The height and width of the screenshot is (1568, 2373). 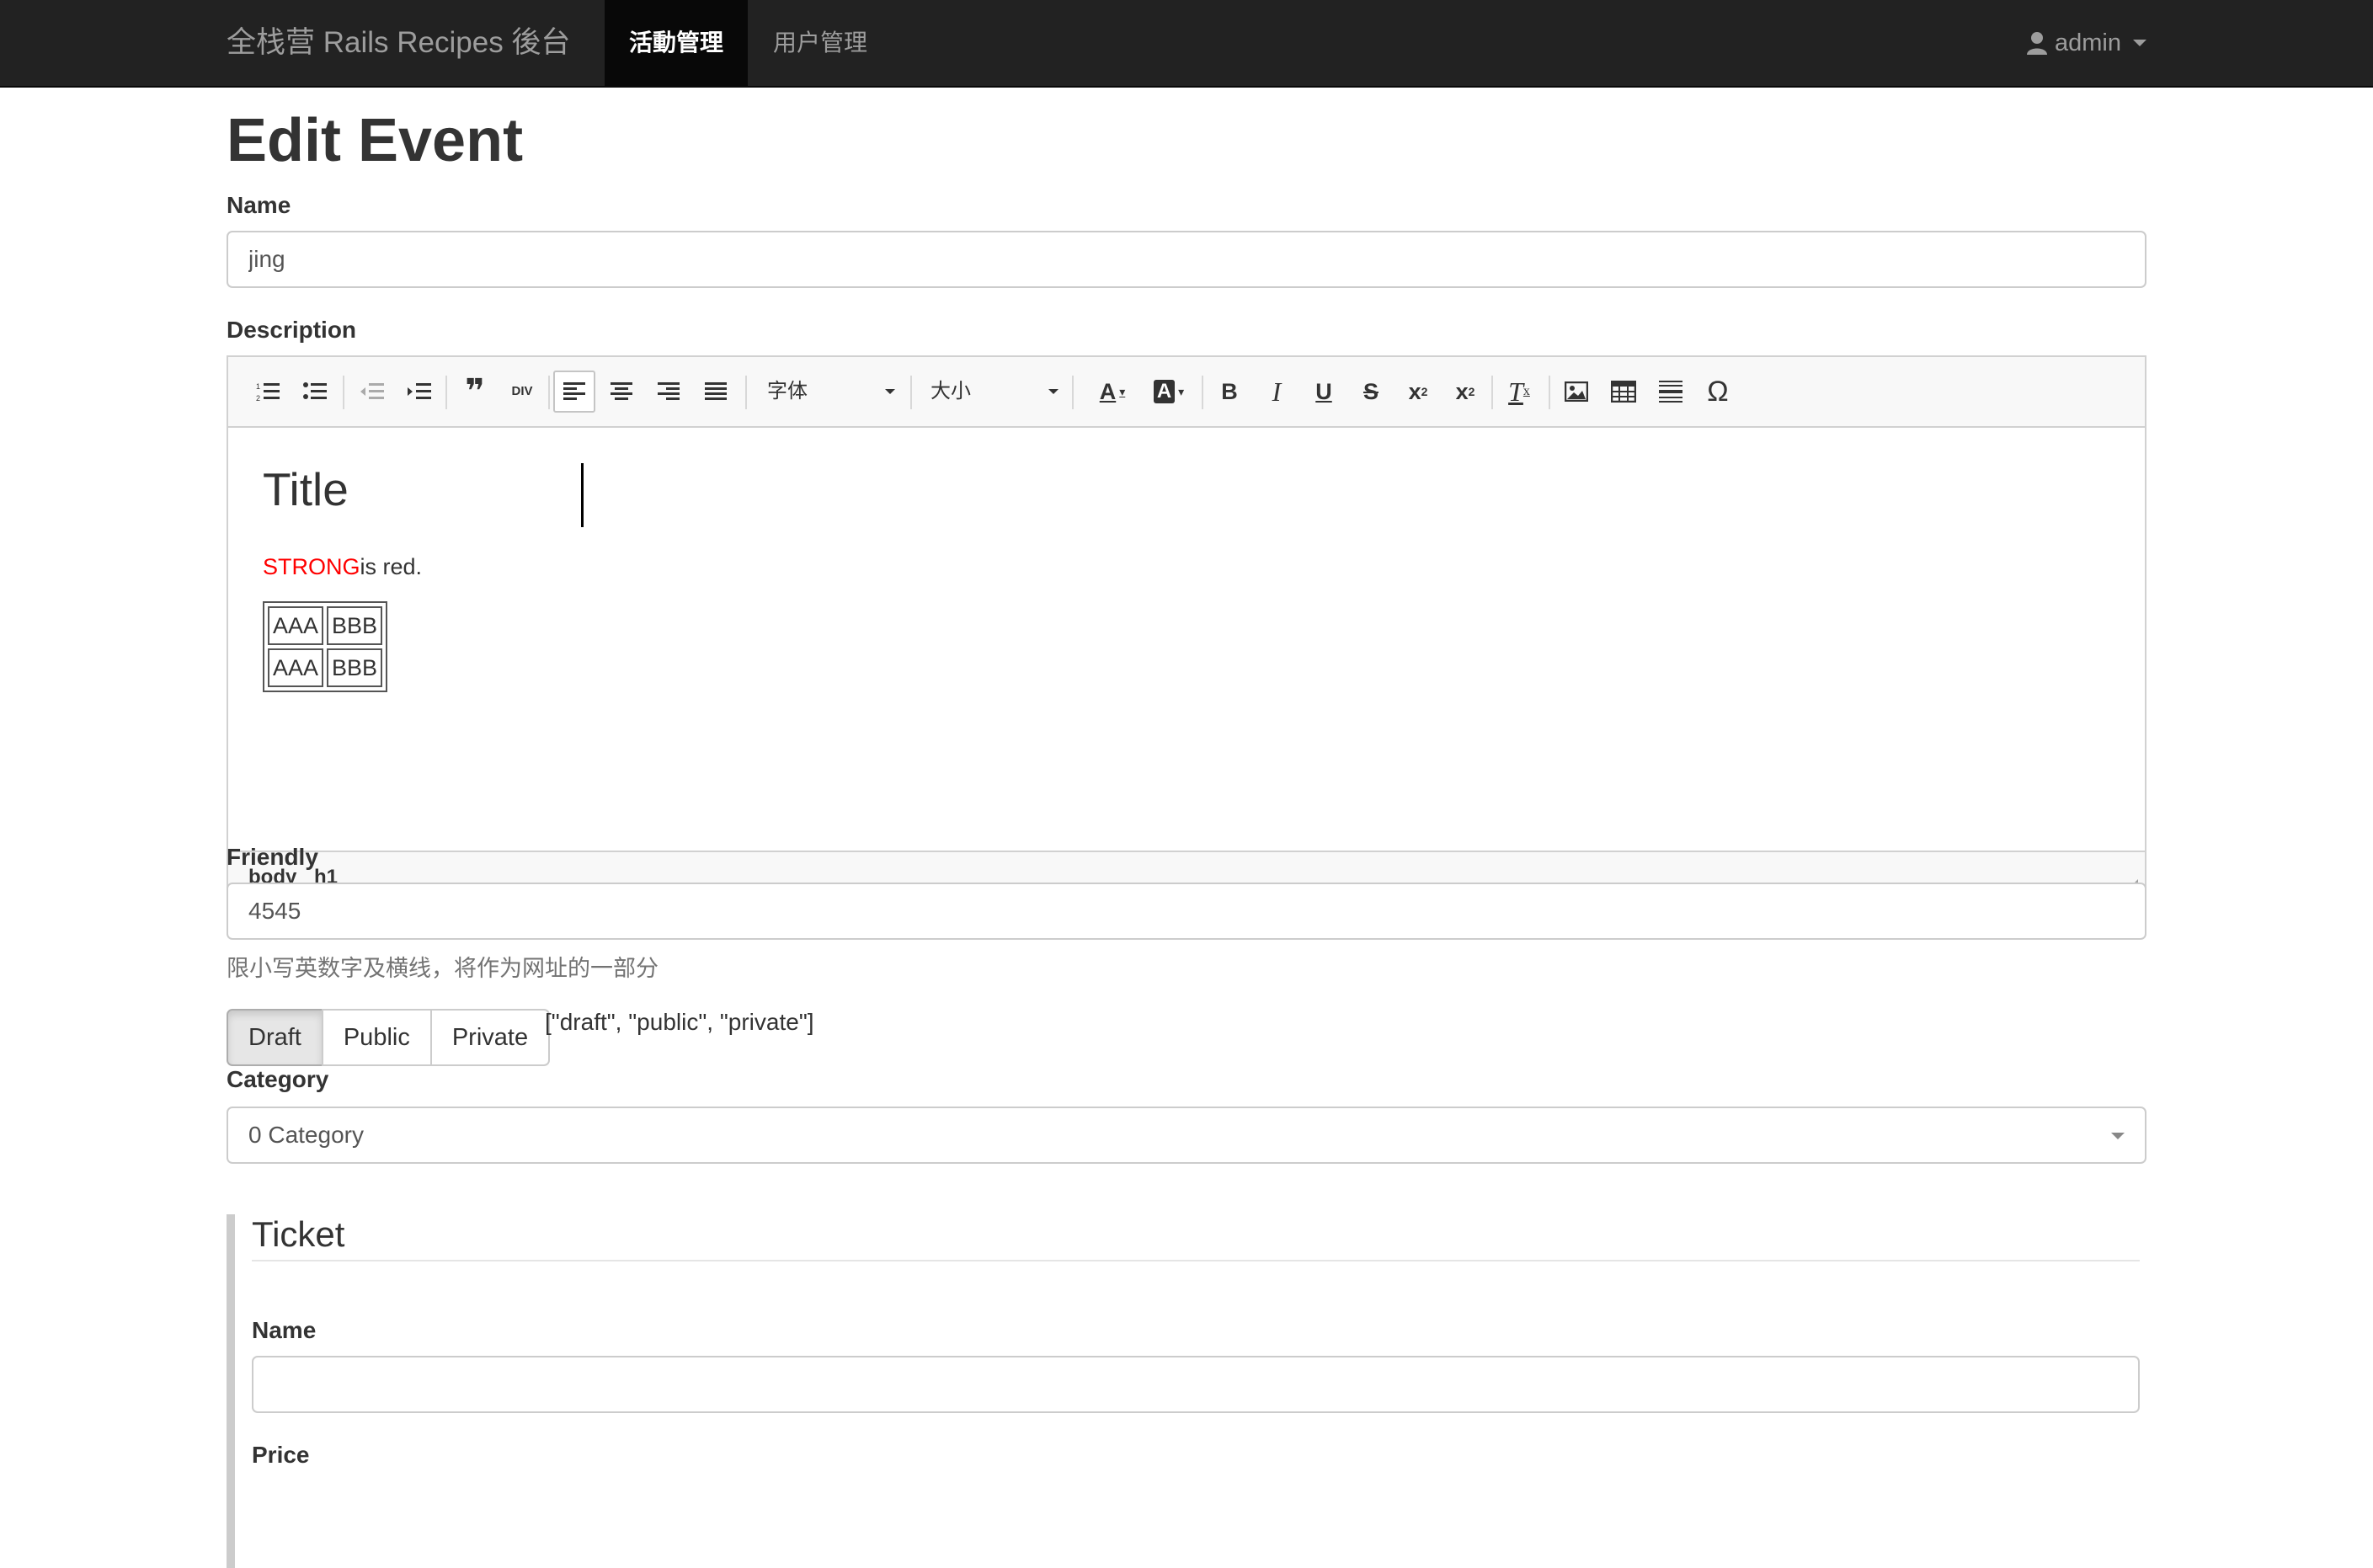 What do you see at coordinates (787, 391) in the screenshot?
I see `font-family-select-label: 字体` at bounding box center [787, 391].